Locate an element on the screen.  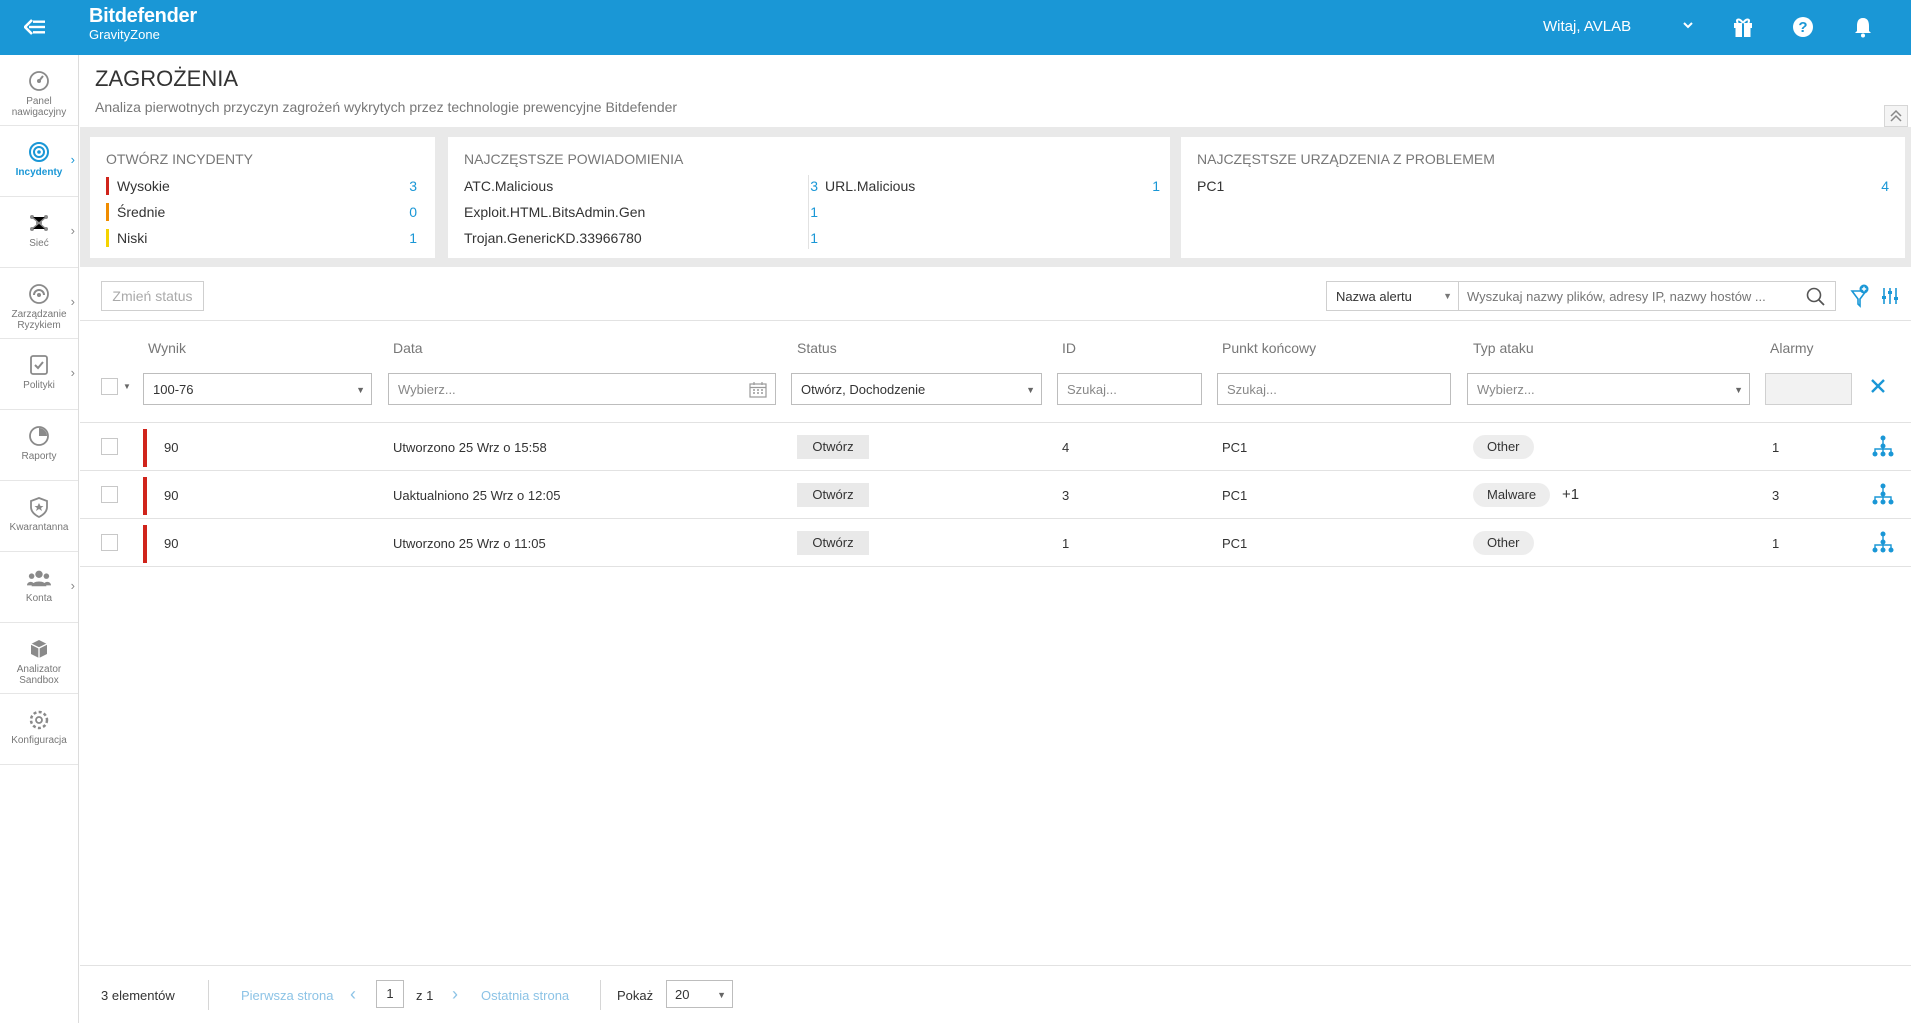
severity-low-row: Niski is located at coordinates (126, 238).